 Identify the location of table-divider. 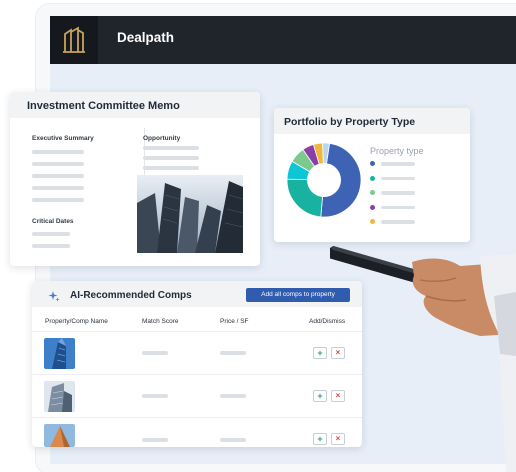
(197, 331).